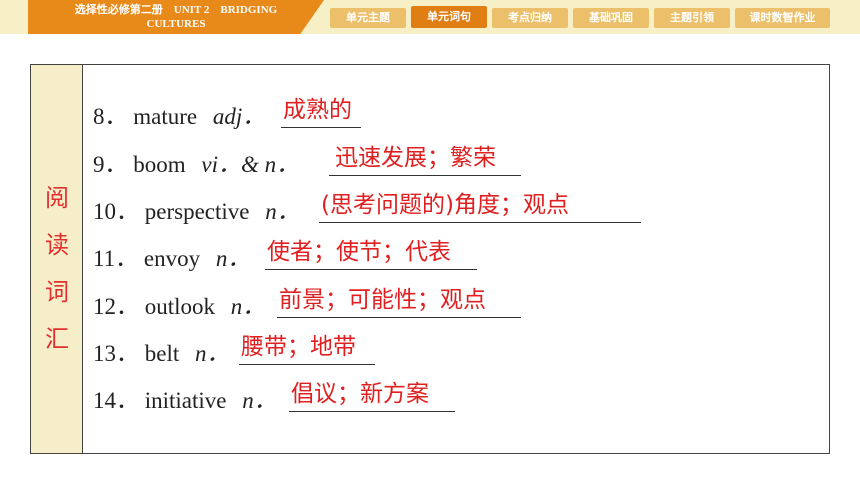 The image size is (860, 484). I want to click on item-number: 10．, so click(116, 211).